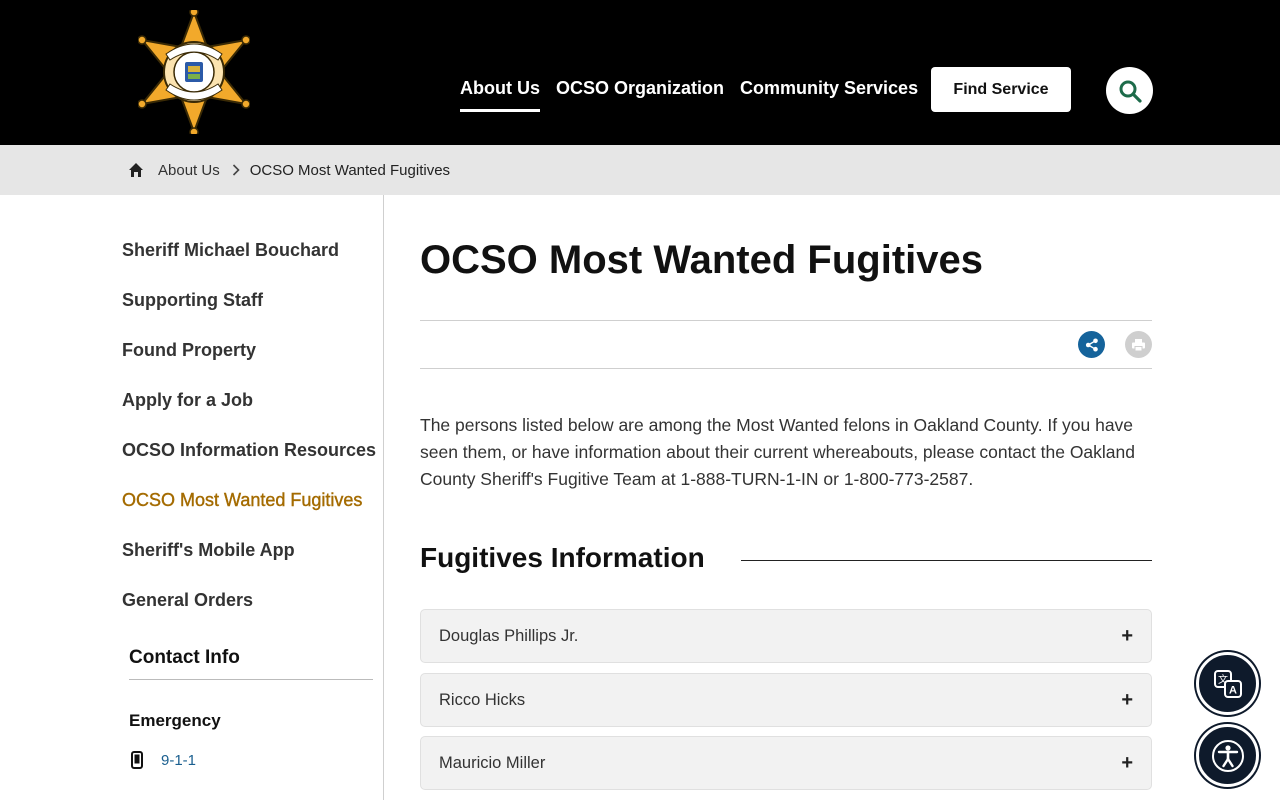  What do you see at coordinates (137, 760) in the screenshot?
I see `mobile-phone-icon` at bounding box center [137, 760].